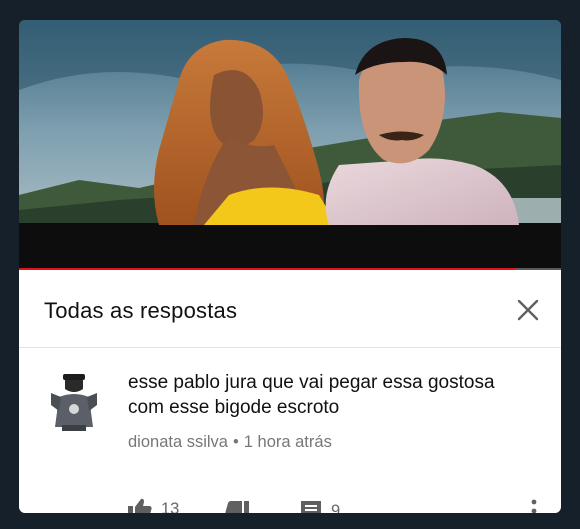 This screenshot has height=529, width=580. I want to click on avatar, so click(74, 402).